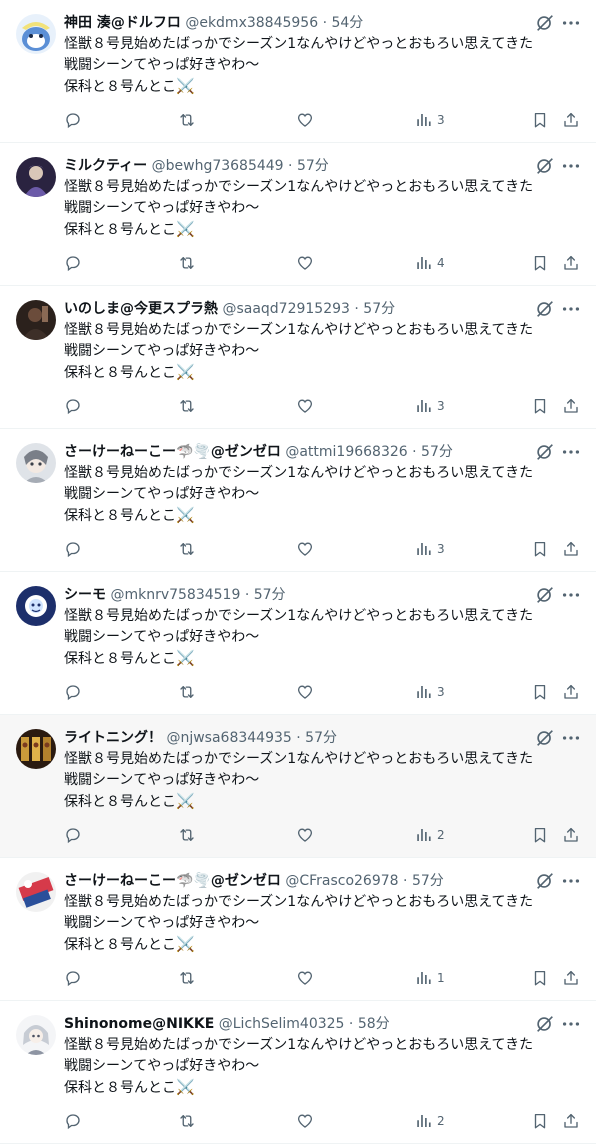 The width and height of the screenshot is (596, 1147). Describe the element at coordinates (122, 23) in the screenshot. I see `display-name: 神田 湊@ドルフロ` at that location.